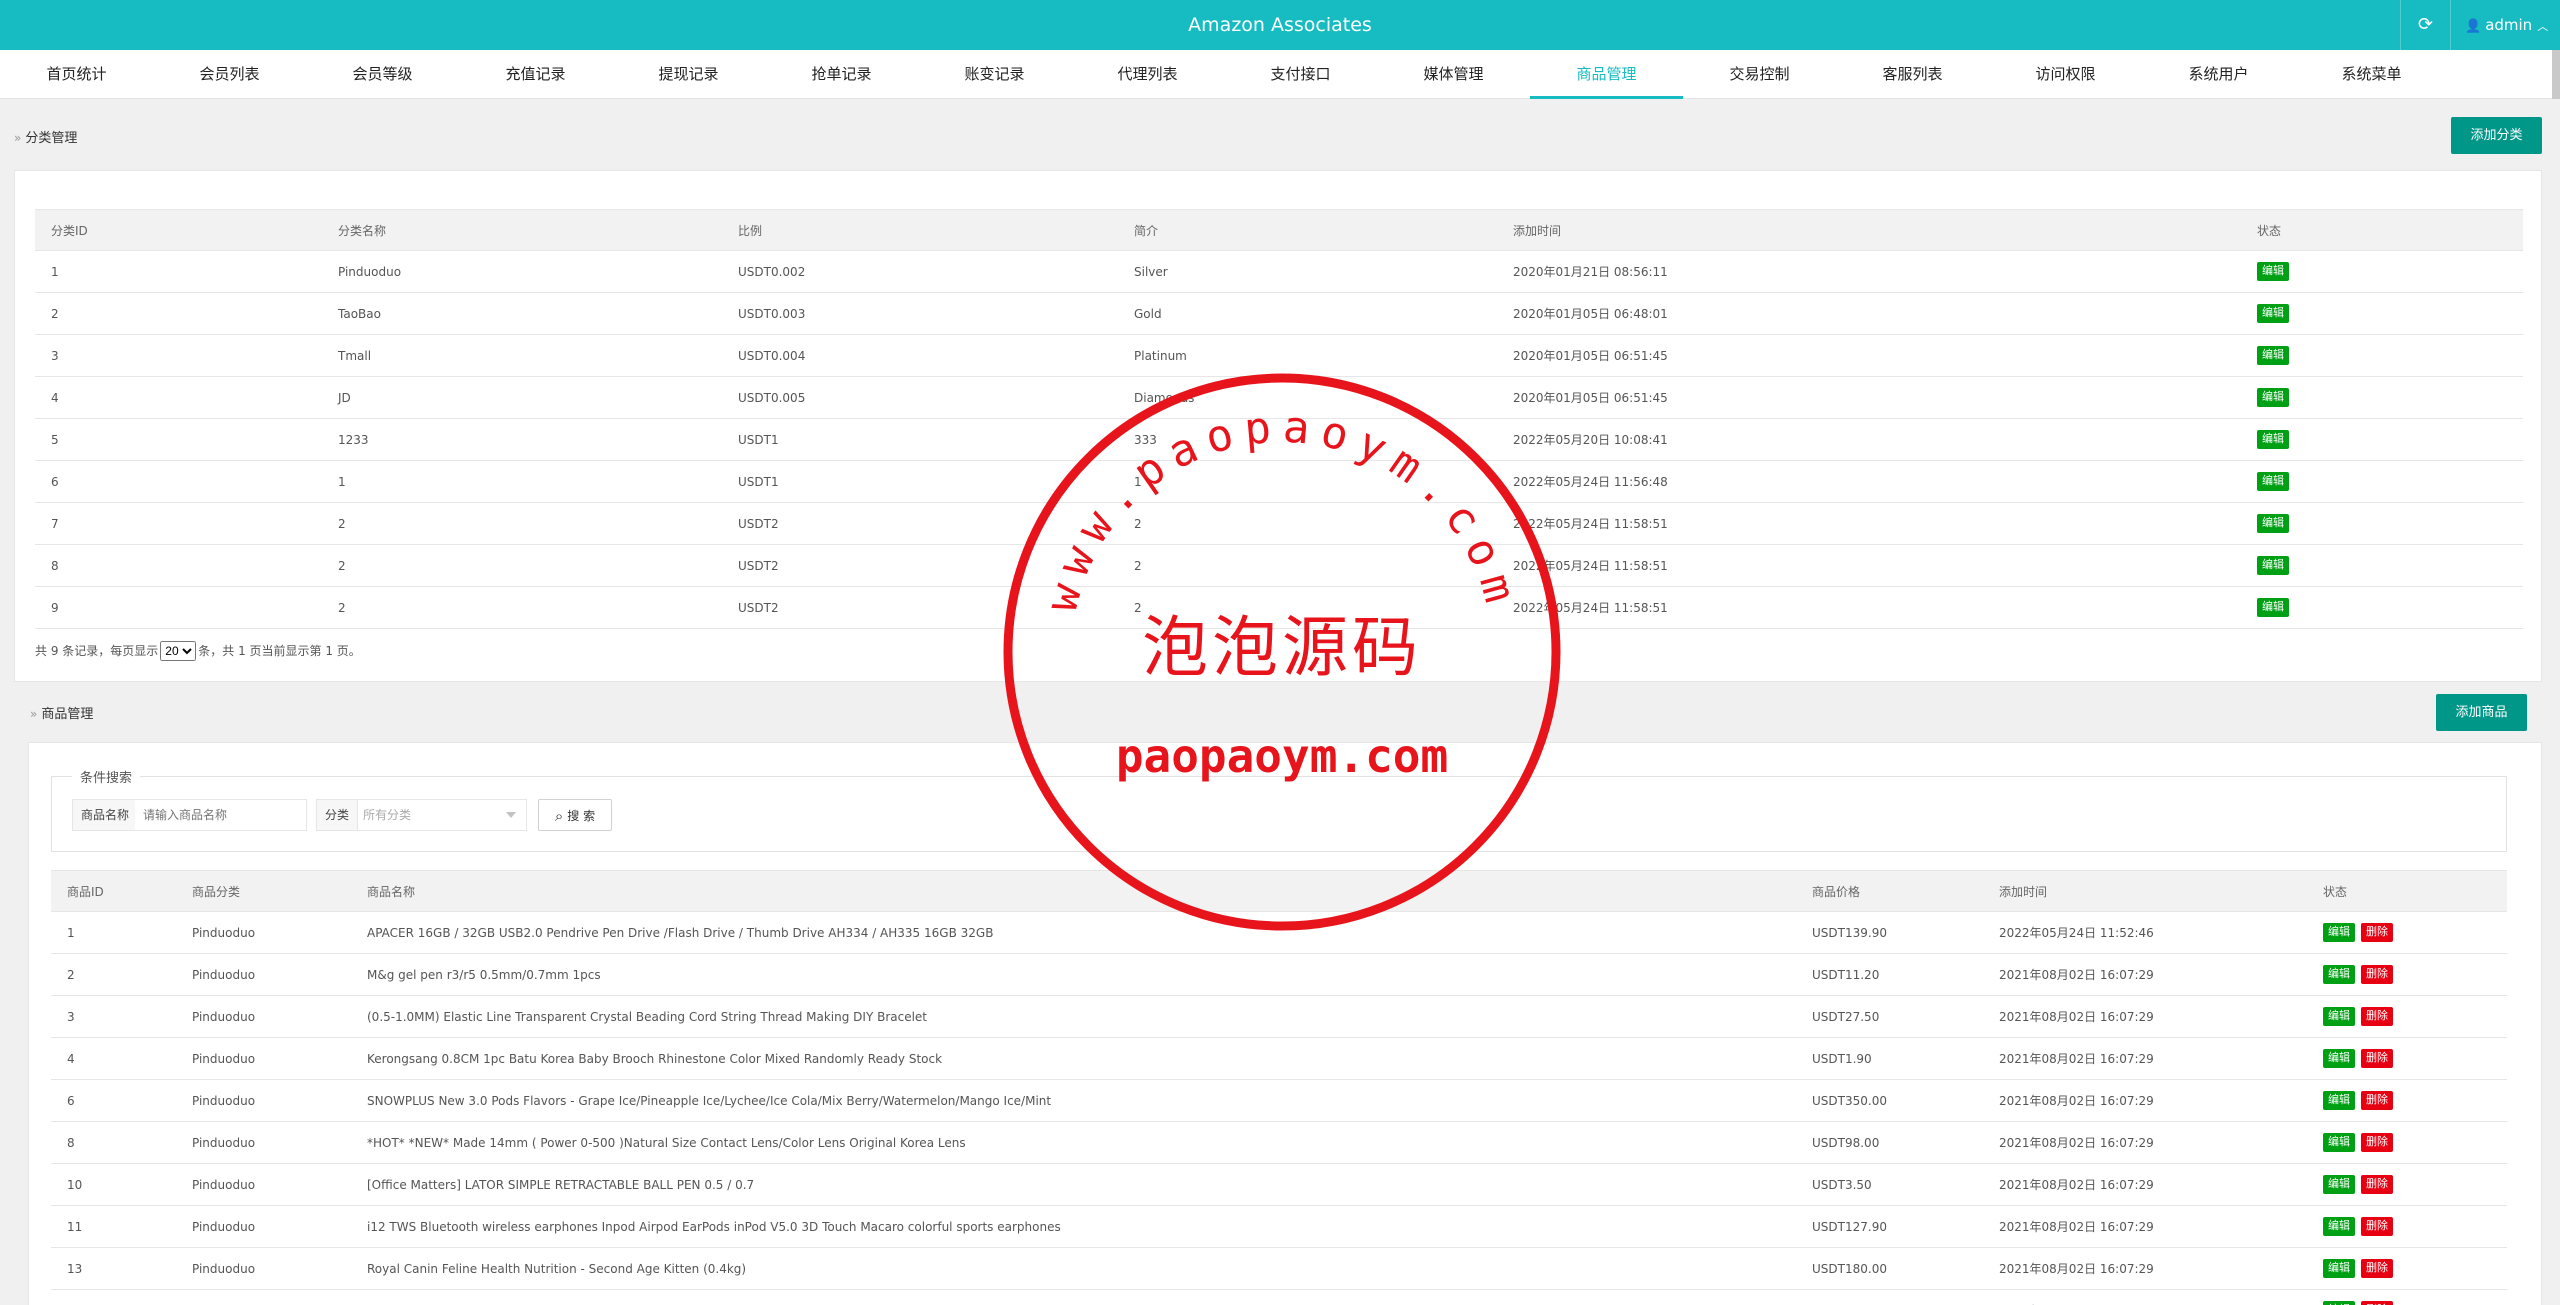 This screenshot has height=1305, width=2560. What do you see at coordinates (2556, 74) in the screenshot?
I see `nav-scrollbar` at bounding box center [2556, 74].